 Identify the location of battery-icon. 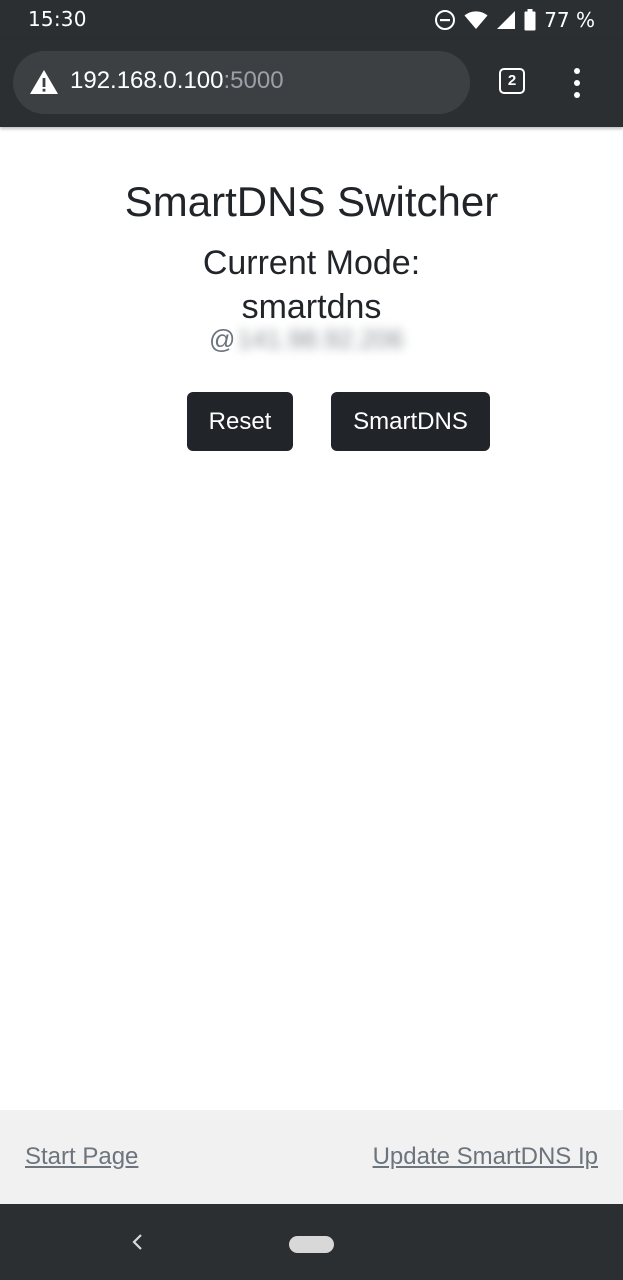
(530, 20).